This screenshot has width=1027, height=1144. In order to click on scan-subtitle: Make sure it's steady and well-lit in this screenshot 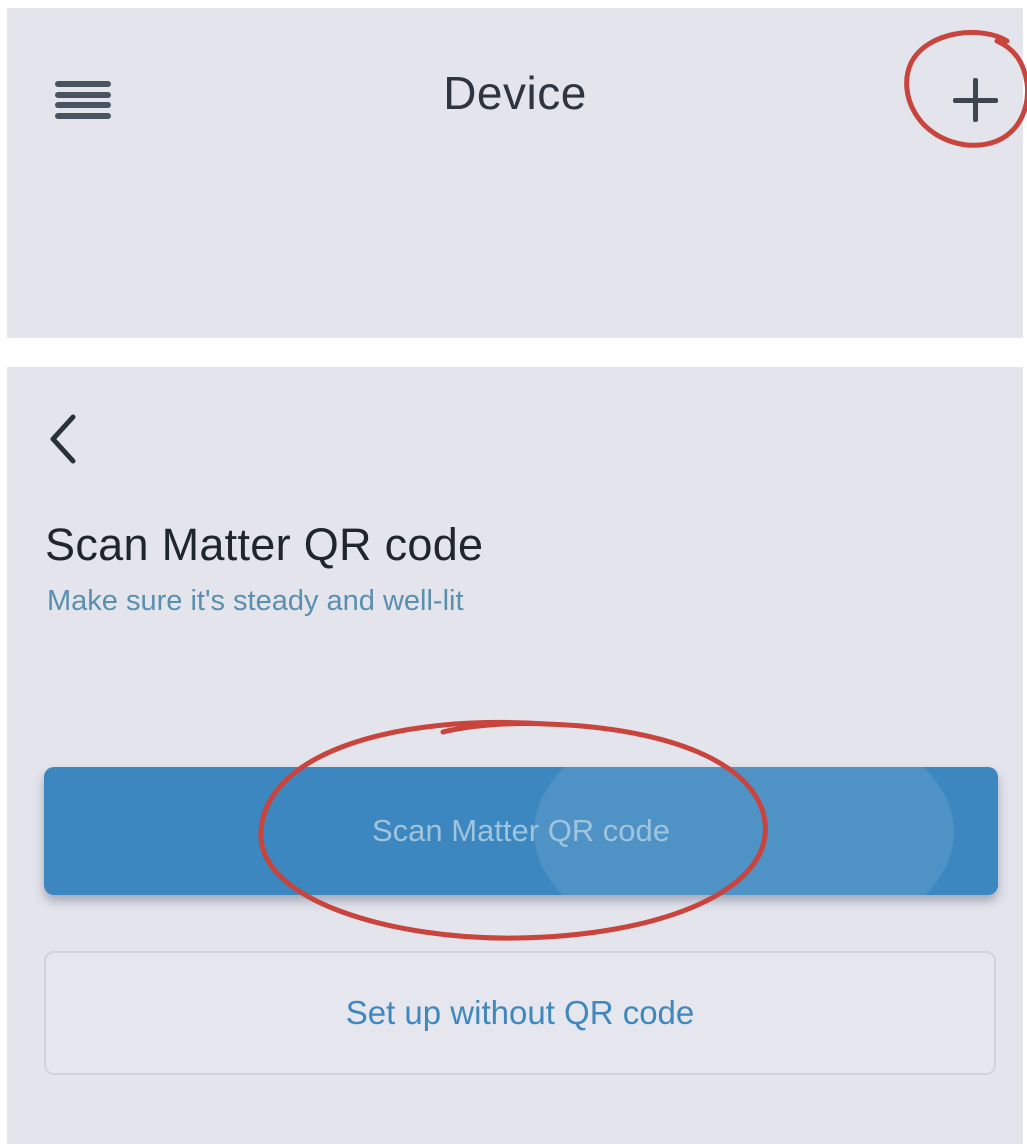, I will do `click(255, 601)`.